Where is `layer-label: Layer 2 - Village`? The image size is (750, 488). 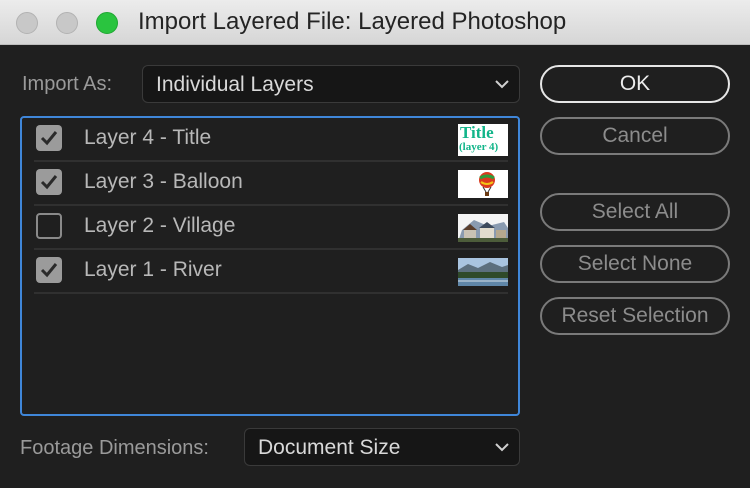
layer-label: Layer 2 - Village is located at coordinates (160, 225).